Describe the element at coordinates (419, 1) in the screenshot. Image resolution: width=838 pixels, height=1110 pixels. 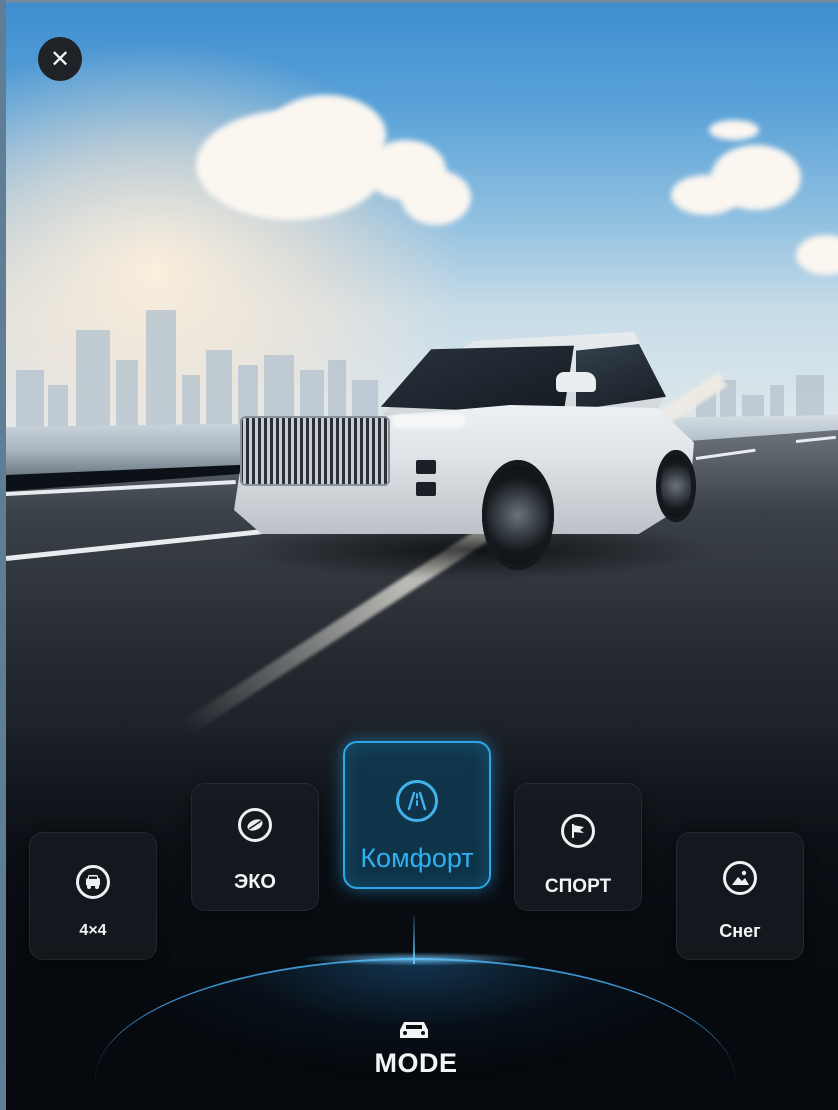
I see `window-frame-top` at that location.